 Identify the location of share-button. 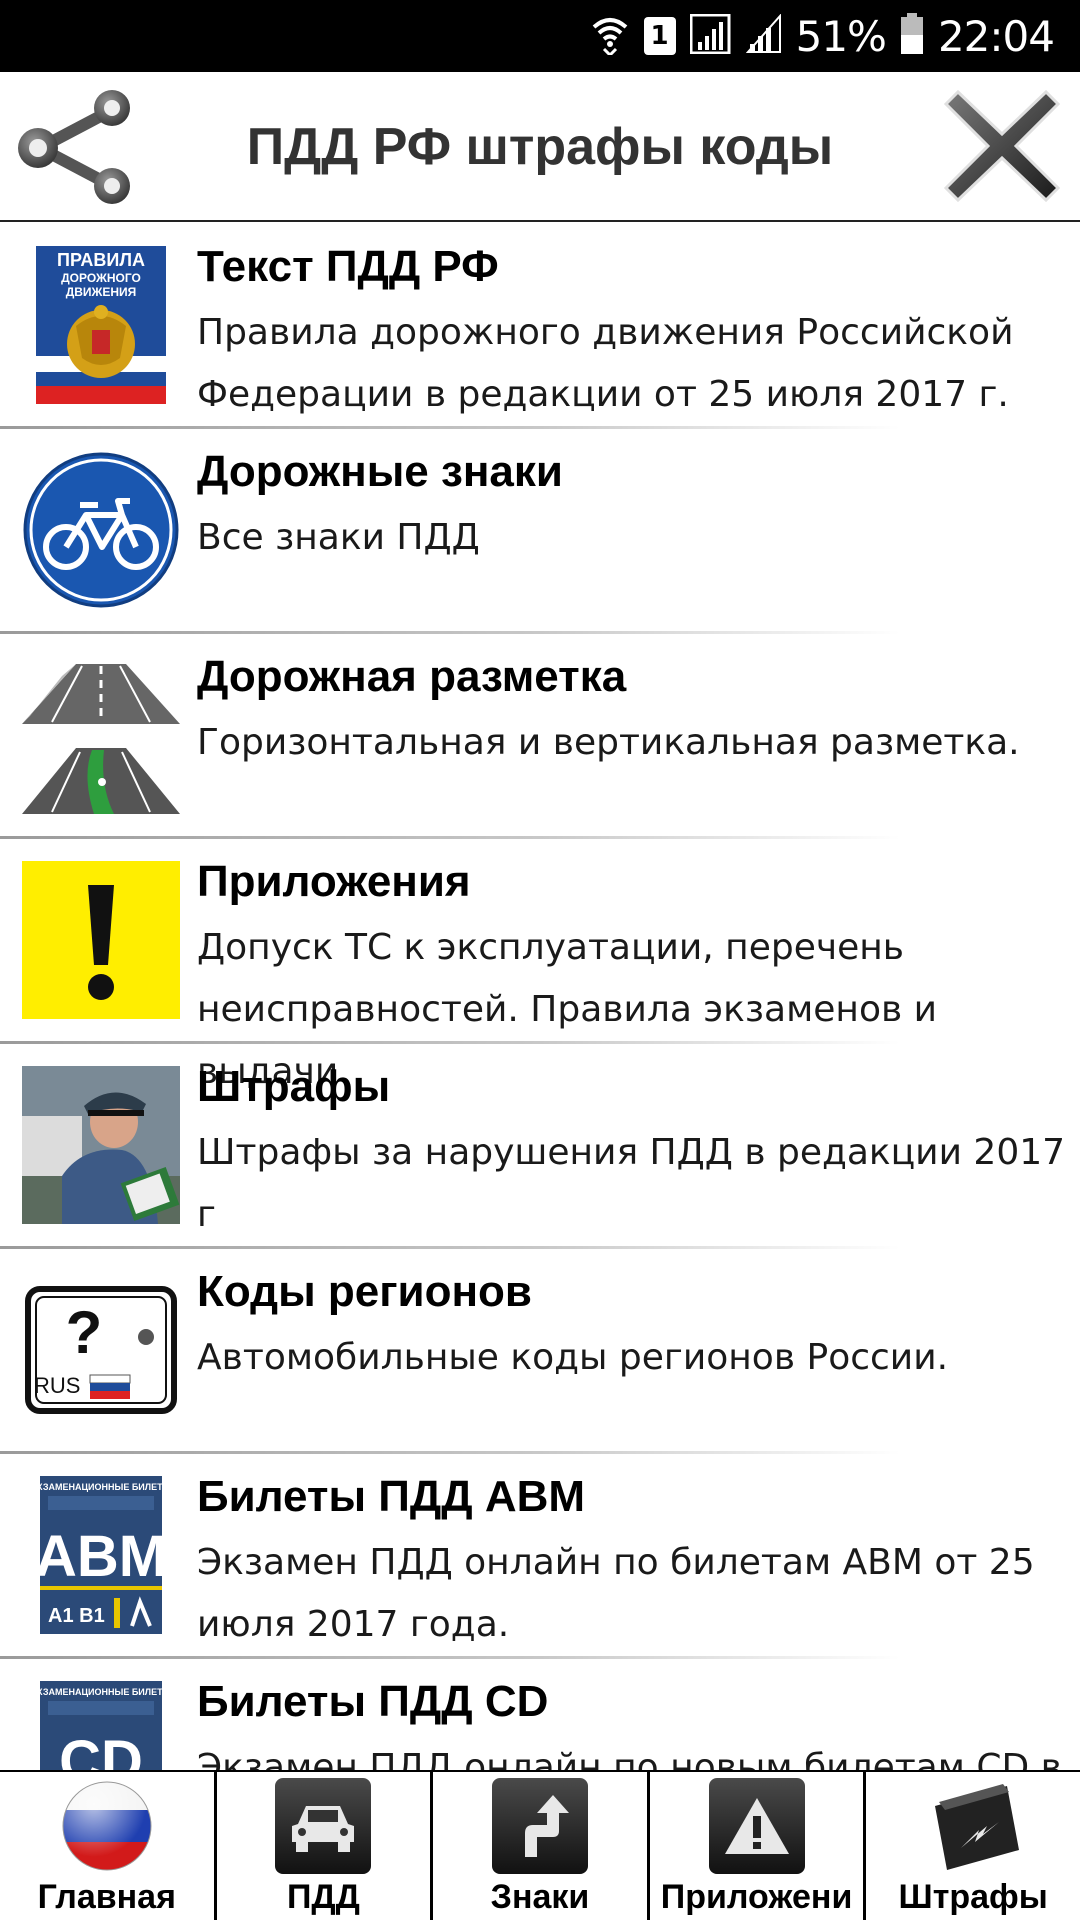
(76, 148).